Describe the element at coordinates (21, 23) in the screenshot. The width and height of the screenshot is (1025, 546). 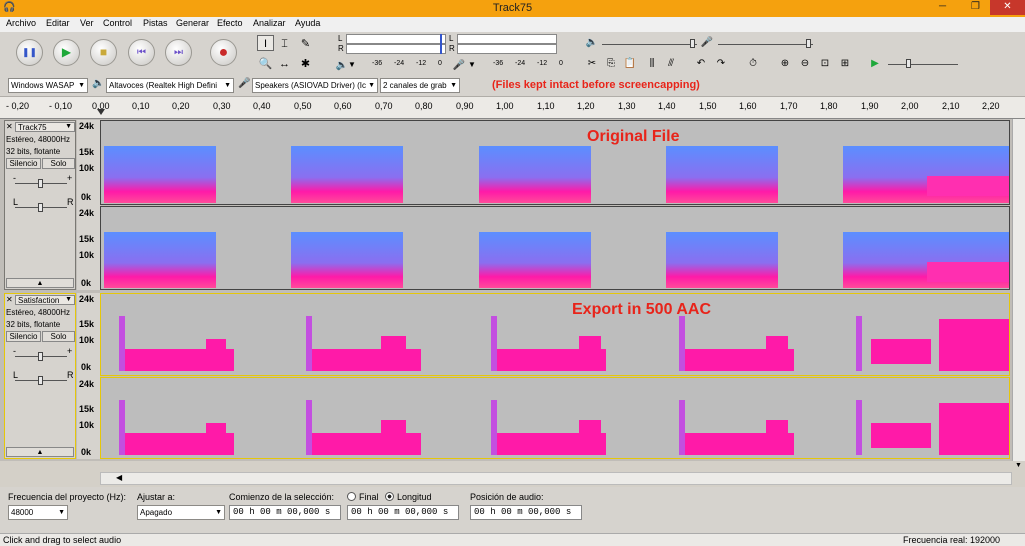
I see `menu-archivo: Archivo` at that location.